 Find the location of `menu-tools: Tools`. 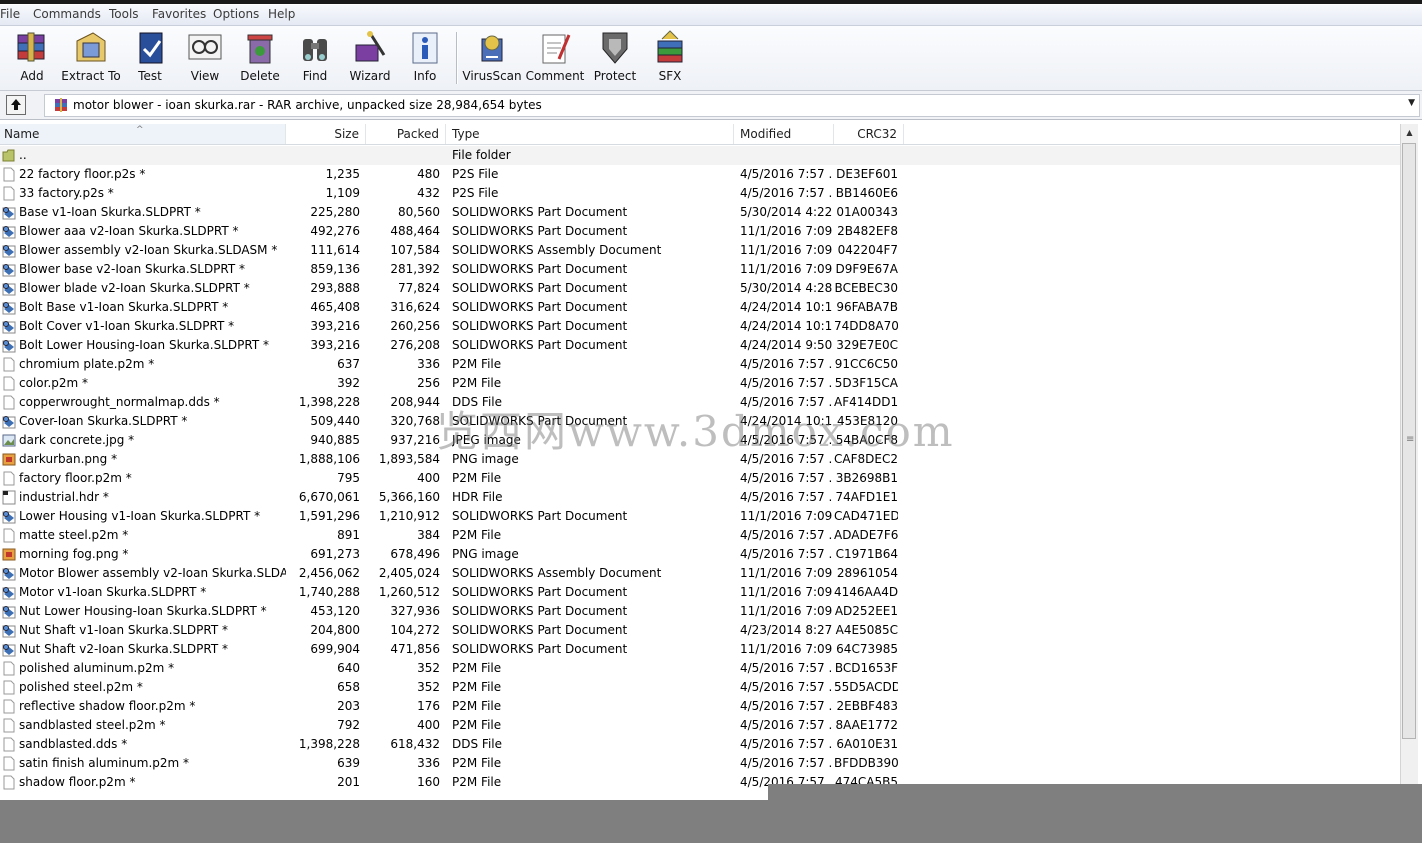

menu-tools: Tools is located at coordinates (124, 14).